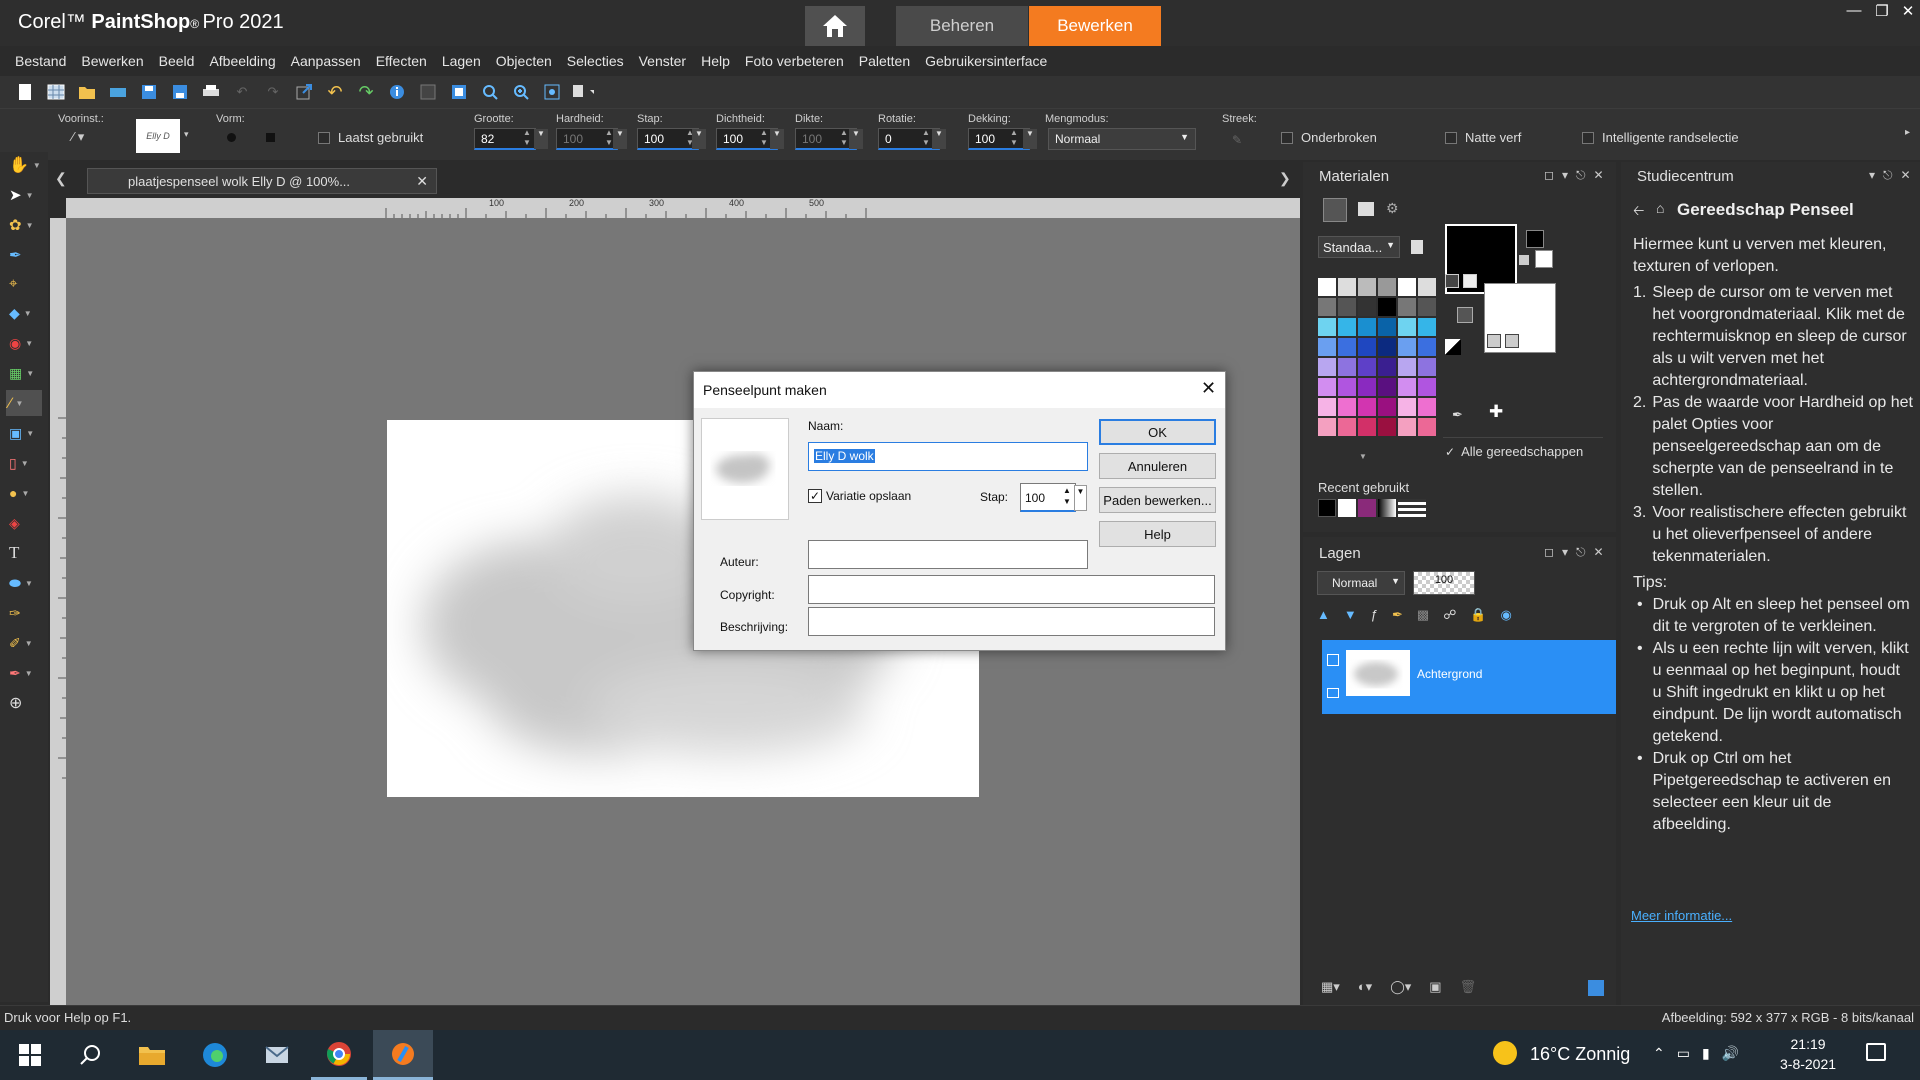  I want to click on layer-style-icon: ◉, so click(1506, 615).